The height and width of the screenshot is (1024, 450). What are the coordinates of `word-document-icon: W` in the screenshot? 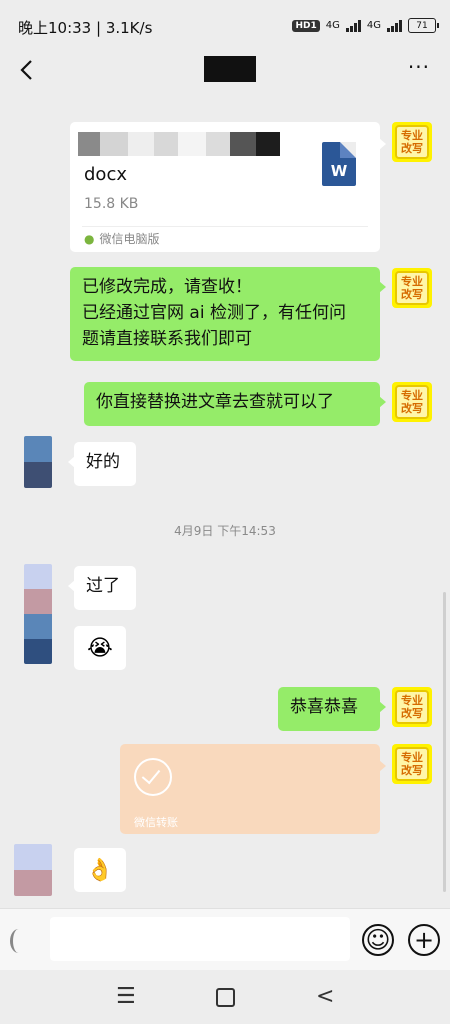 It's located at (339, 164).